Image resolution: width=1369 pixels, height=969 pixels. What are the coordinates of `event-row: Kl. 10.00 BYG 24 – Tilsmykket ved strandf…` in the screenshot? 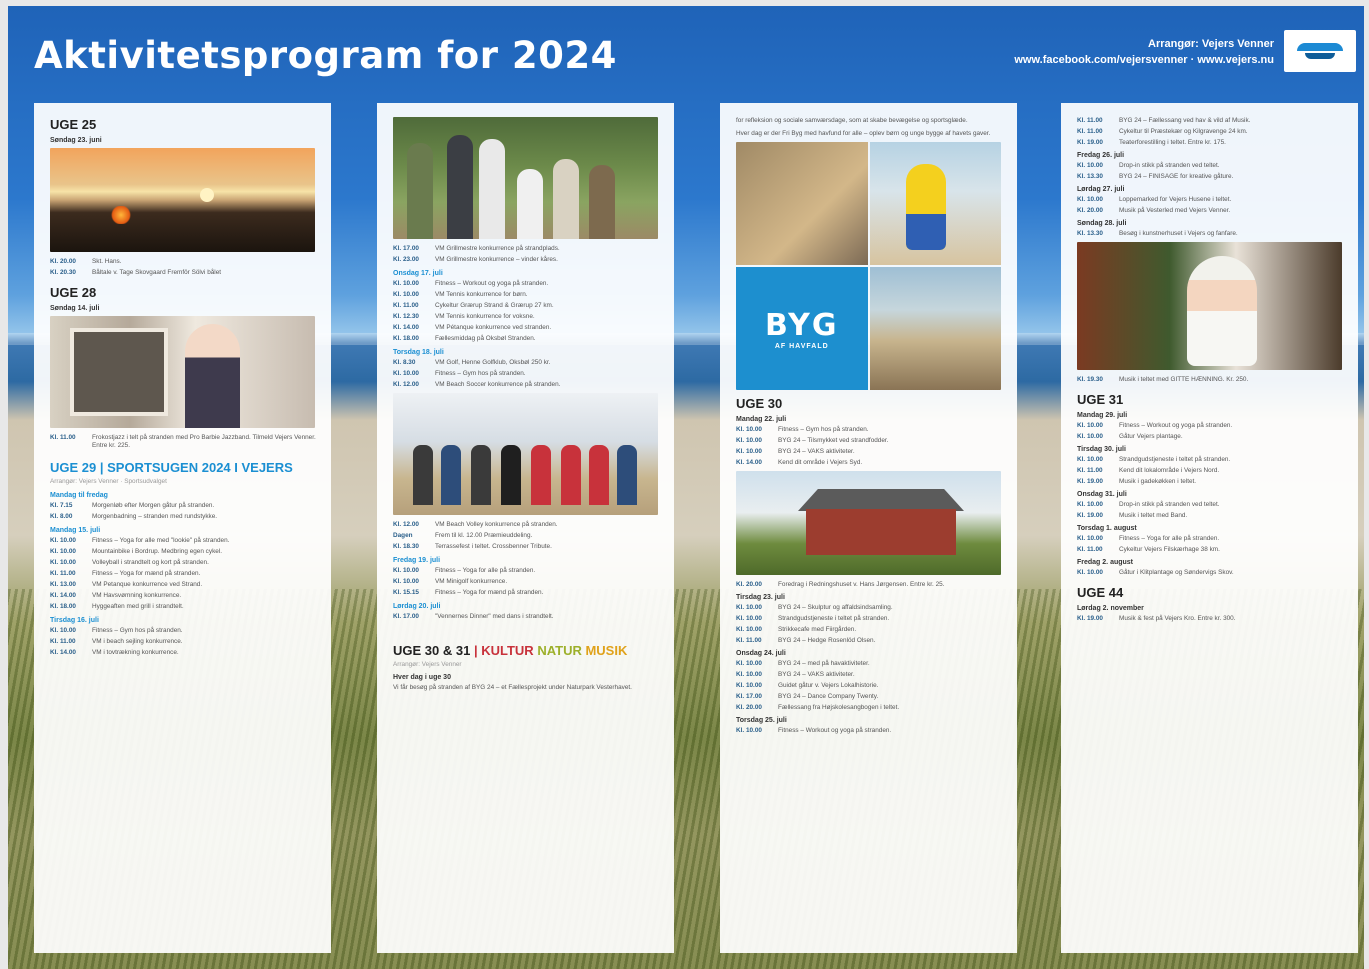 It's located at (869, 441).